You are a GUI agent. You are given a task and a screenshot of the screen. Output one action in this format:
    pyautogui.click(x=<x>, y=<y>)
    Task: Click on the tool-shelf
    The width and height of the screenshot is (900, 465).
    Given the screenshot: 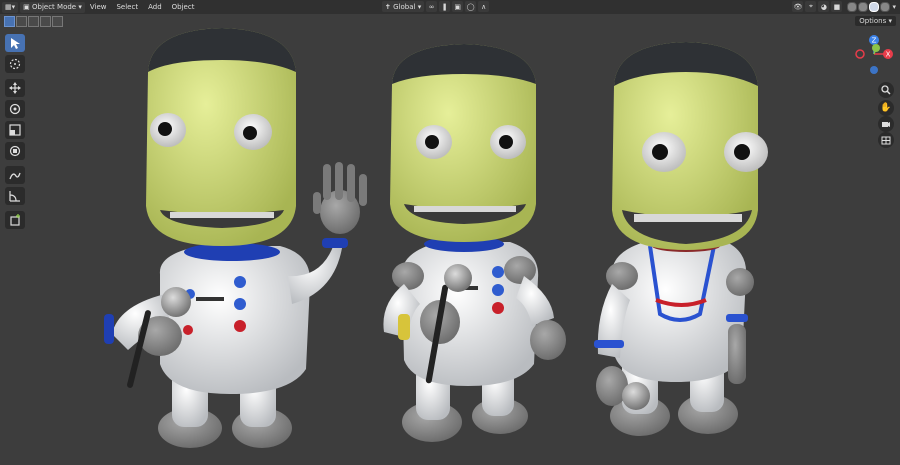 What is the action you would take?
    pyautogui.click(x=16, y=133)
    